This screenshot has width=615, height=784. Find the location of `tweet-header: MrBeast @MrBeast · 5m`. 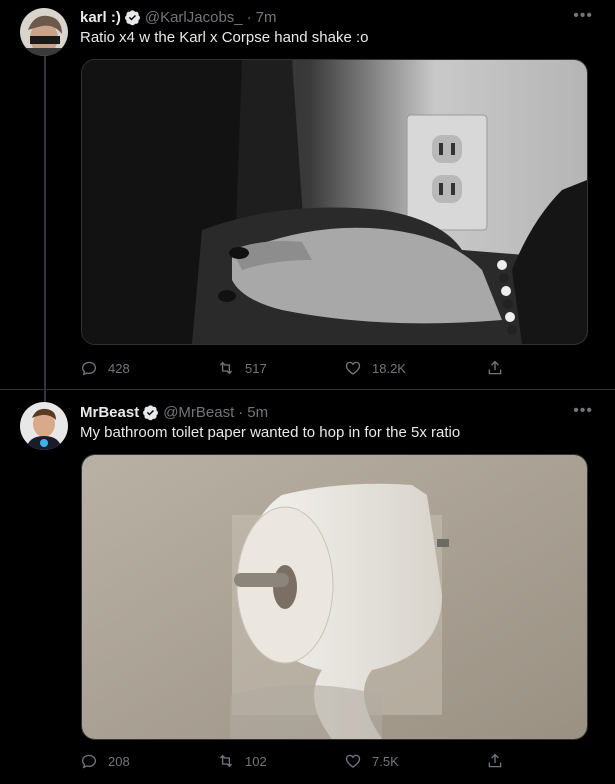

tweet-header: MrBeast @MrBeast · 5m is located at coordinates (174, 412).